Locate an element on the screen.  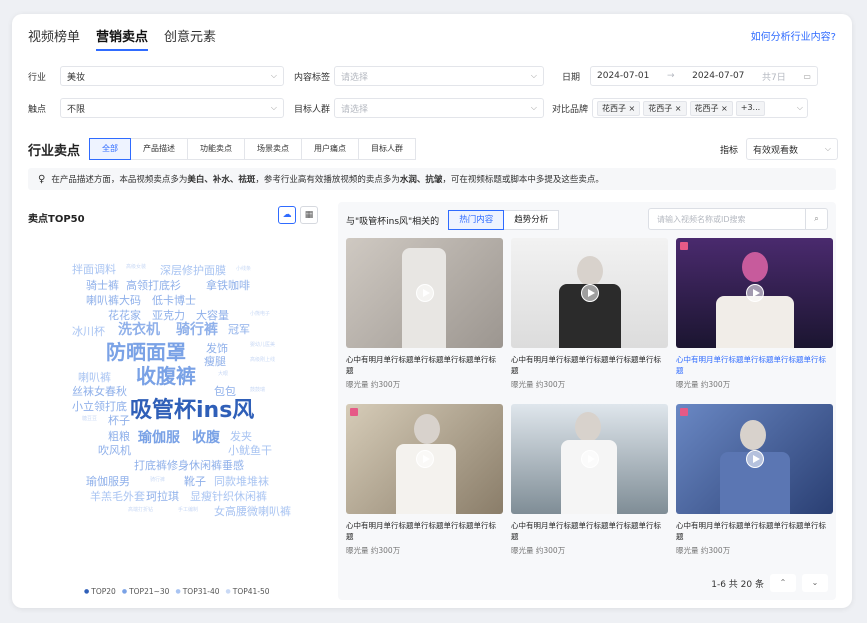
cloud-word: 收腹裤 is located at coordinates (166, 376).